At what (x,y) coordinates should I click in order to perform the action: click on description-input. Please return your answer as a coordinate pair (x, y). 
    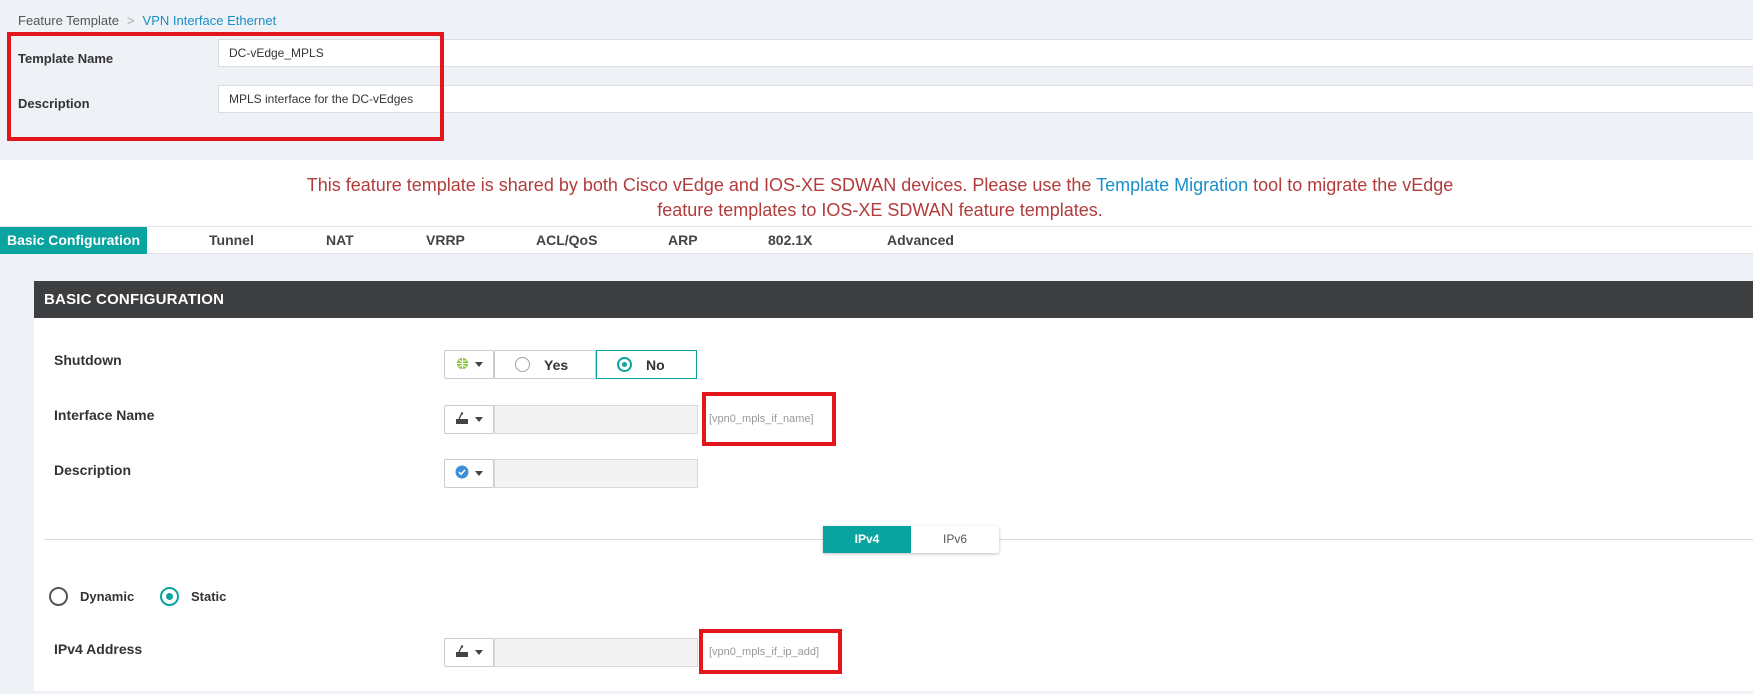
    Looking at the image, I should click on (596, 473).